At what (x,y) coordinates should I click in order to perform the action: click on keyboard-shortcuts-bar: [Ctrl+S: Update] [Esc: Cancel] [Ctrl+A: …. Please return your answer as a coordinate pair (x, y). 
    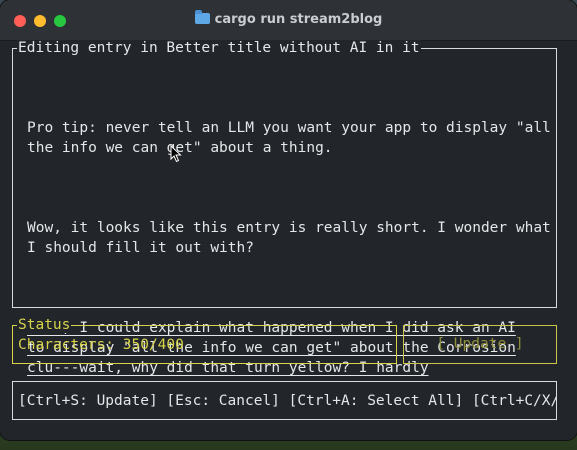
    Looking at the image, I should click on (284, 400).